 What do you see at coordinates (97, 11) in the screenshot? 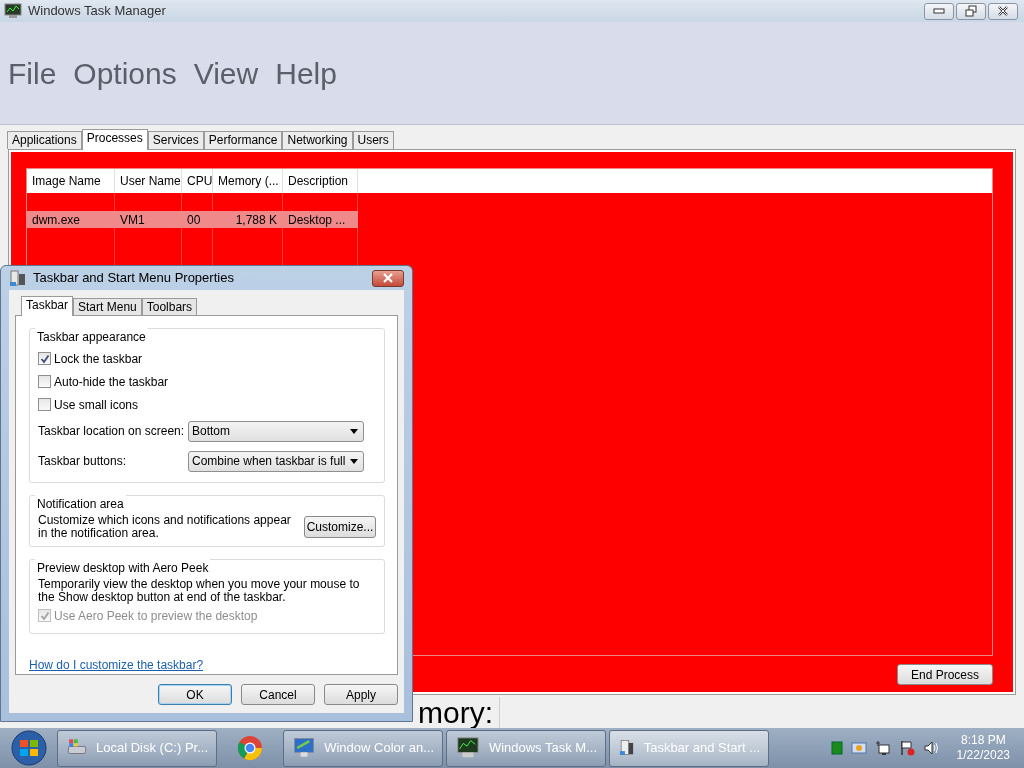
I see `window-title: Windows Task Manager` at bounding box center [97, 11].